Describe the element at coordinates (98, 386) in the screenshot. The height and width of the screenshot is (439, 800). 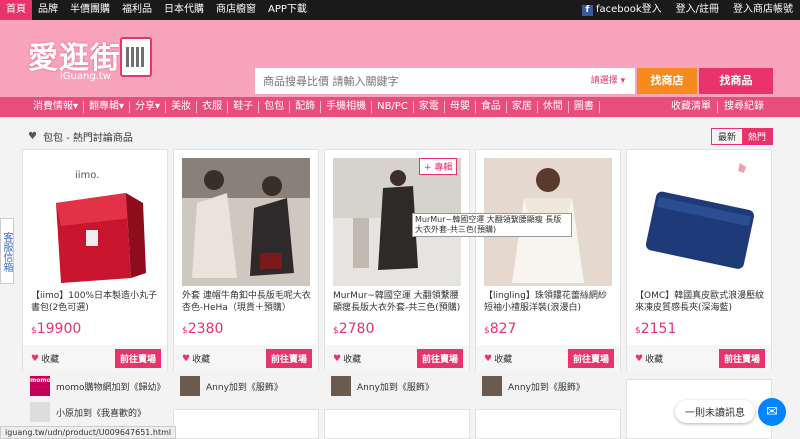
I see `activity-row: momo momo購物網加到《歸幼》` at that location.